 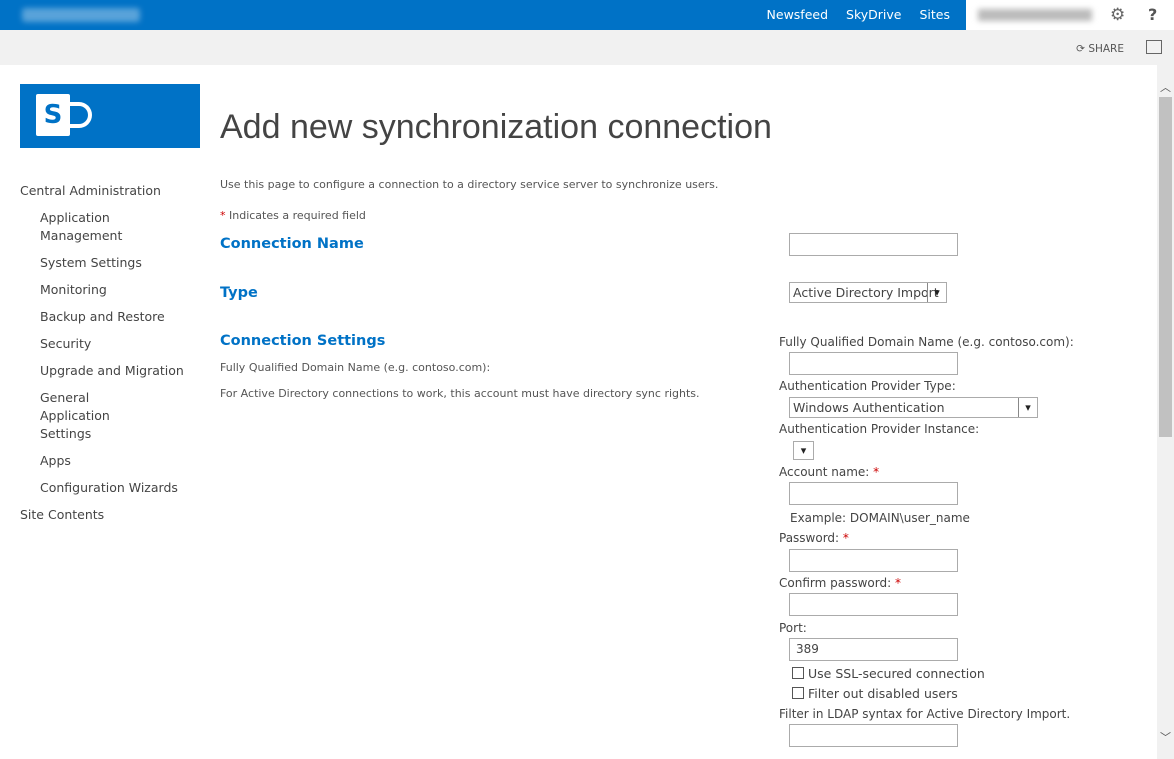 What do you see at coordinates (102, 488) in the screenshot?
I see `nav-configuration-wizards: Configuration Wizards` at bounding box center [102, 488].